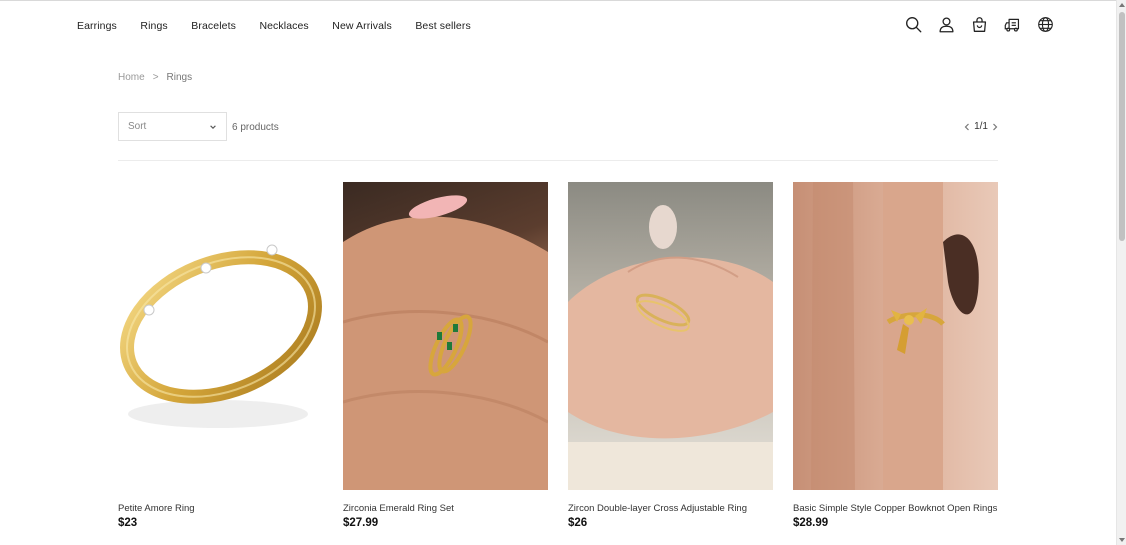  What do you see at coordinates (811, 523) in the screenshot?
I see `product-price: $28.99` at bounding box center [811, 523].